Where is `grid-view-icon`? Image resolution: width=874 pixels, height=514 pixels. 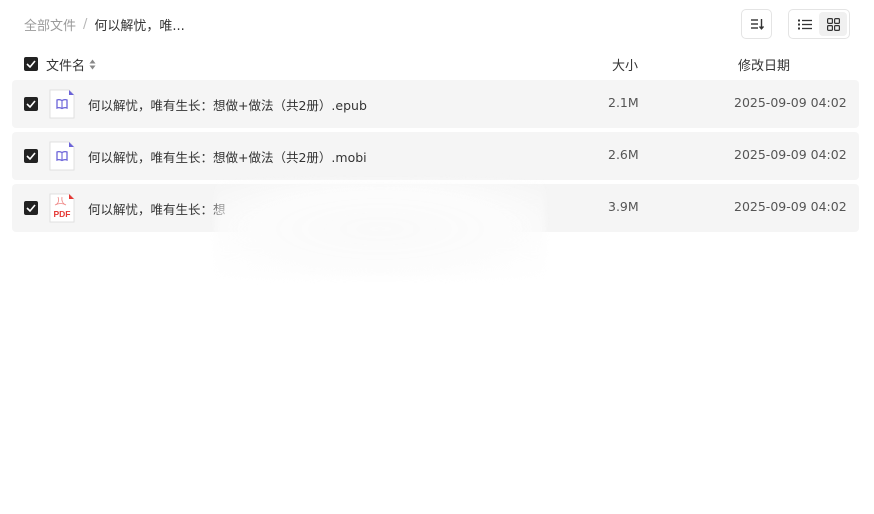 grid-view-icon is located at coordinates (833, 24).